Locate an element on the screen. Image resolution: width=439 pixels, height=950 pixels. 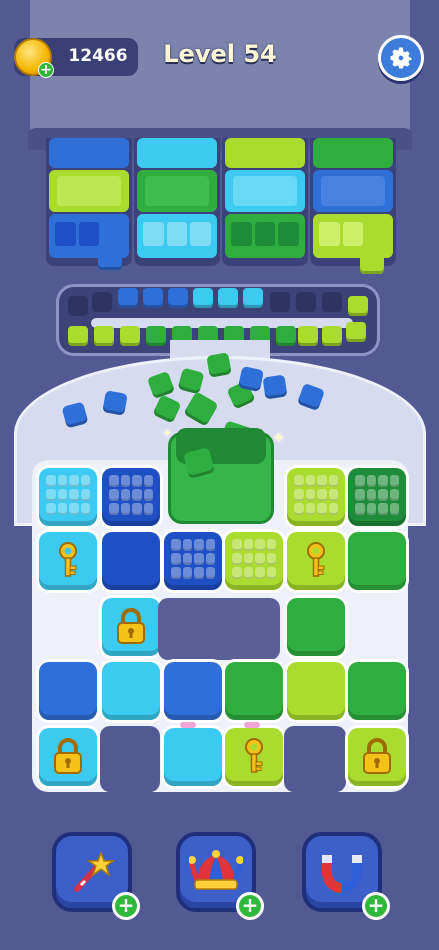
magic-wand-icon is located at coordinates (95, 871).